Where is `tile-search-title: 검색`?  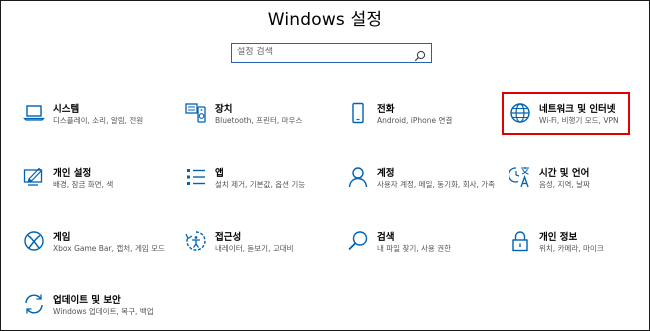
tile-search-title: 검색 is located at coordinates (386, 237).